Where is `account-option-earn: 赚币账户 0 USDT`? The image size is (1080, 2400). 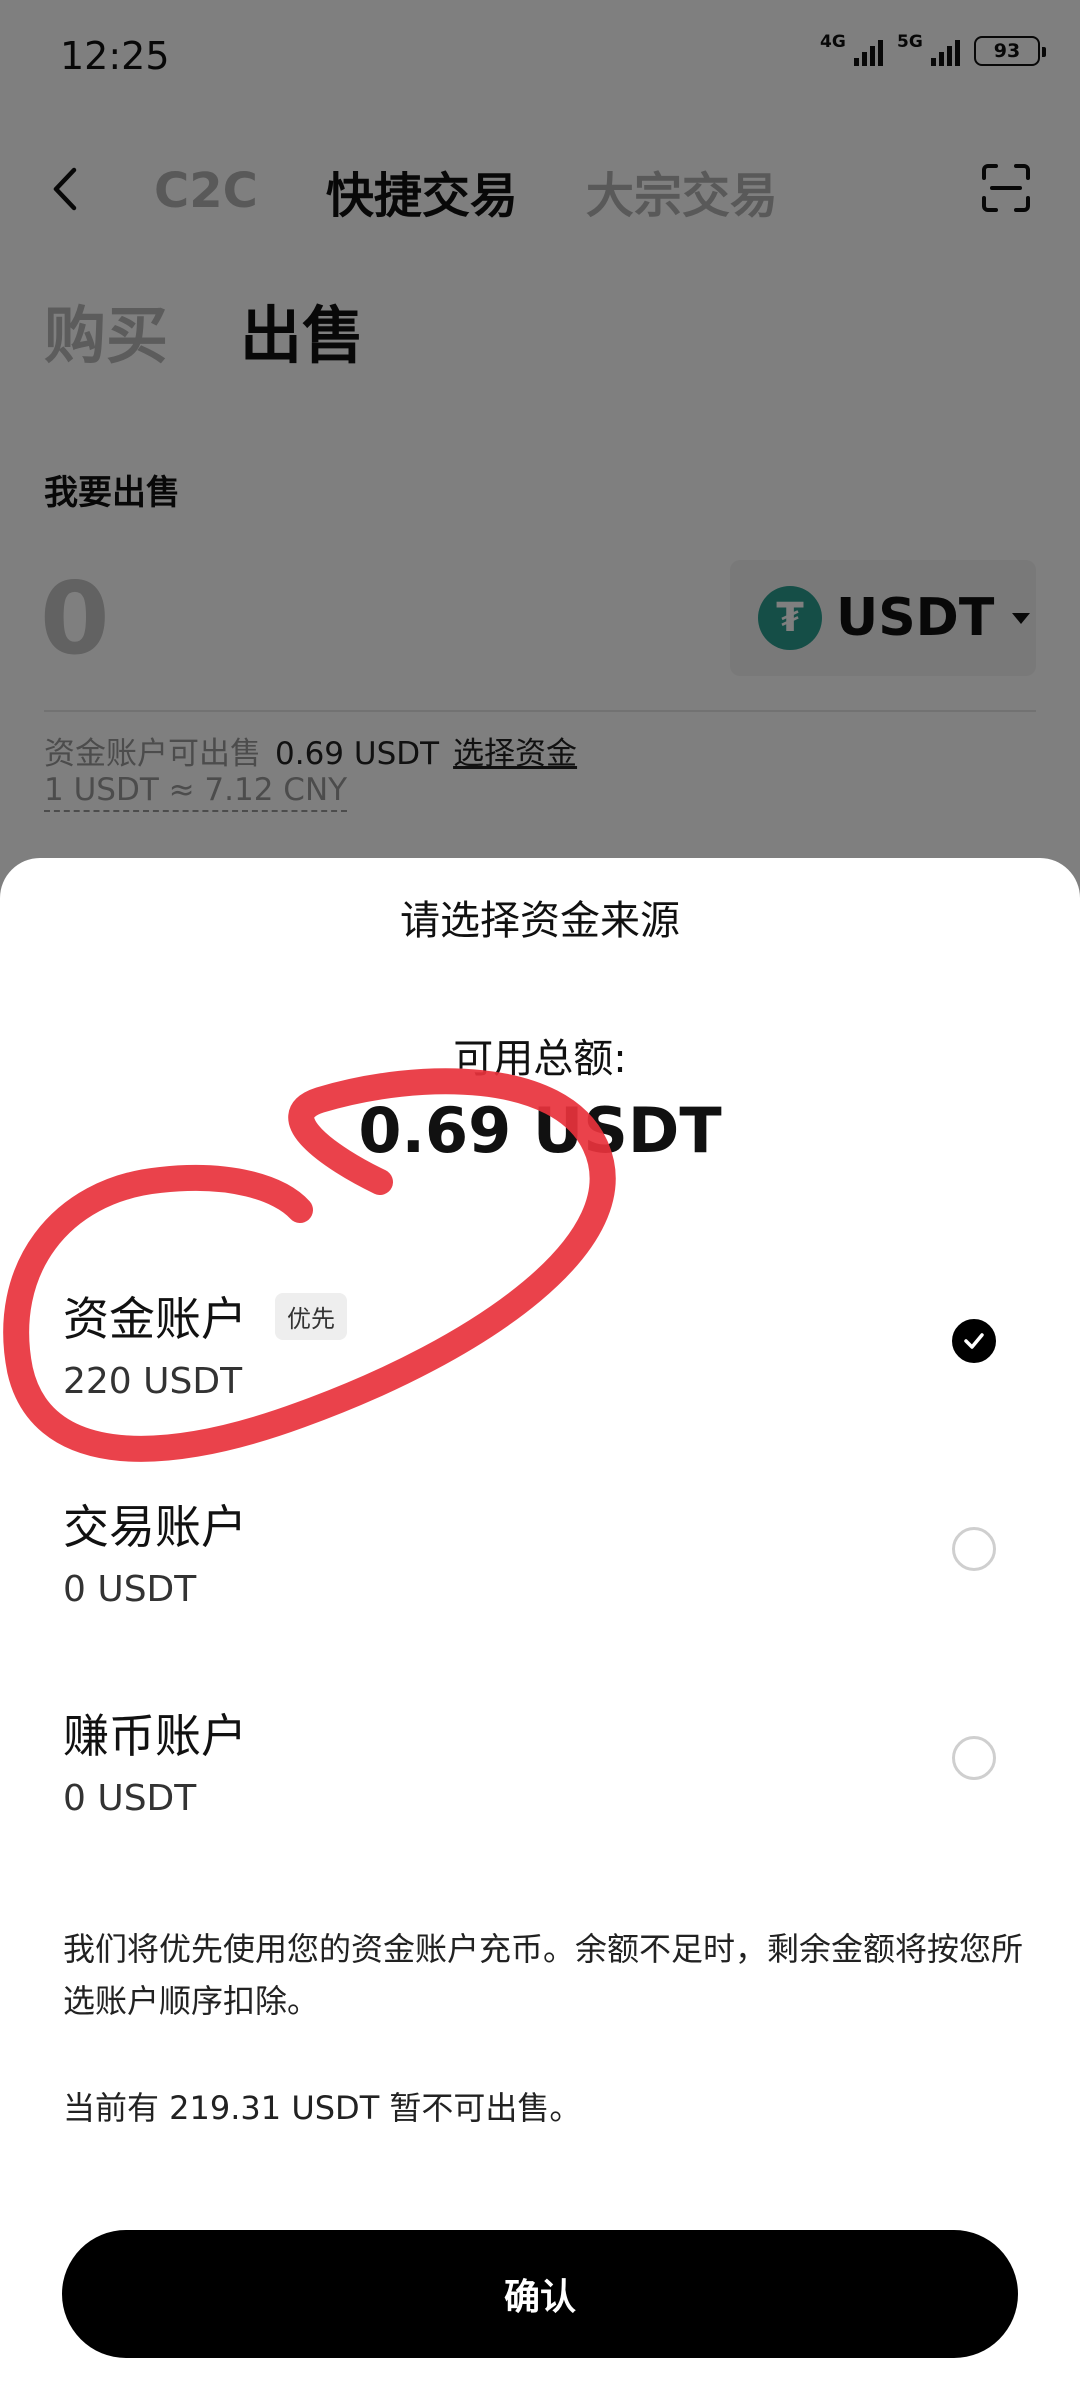 account-option-earn: 赚币账户 0 USDT is located at coordinates (540, 1785).